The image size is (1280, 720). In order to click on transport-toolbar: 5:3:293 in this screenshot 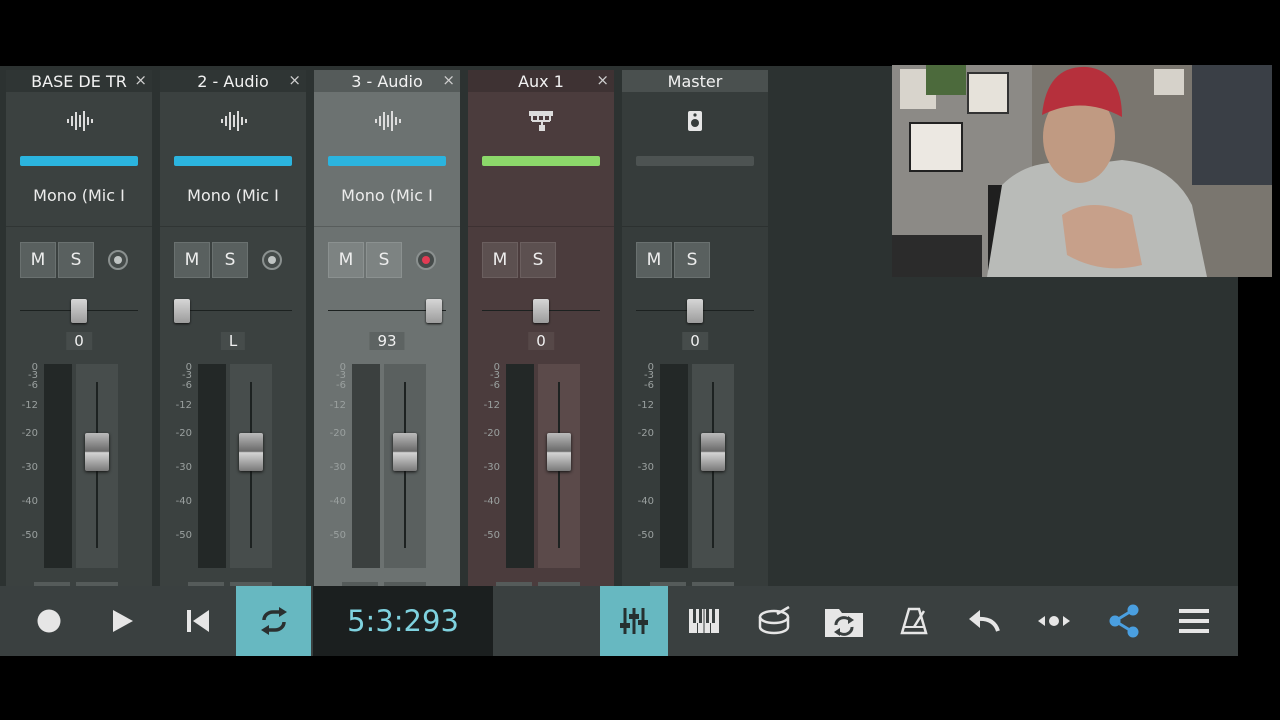, I will do `click(619, 621)`.